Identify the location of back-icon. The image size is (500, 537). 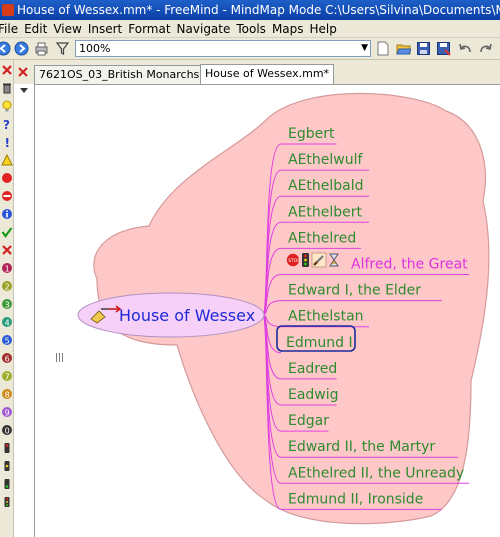
(5, 48).